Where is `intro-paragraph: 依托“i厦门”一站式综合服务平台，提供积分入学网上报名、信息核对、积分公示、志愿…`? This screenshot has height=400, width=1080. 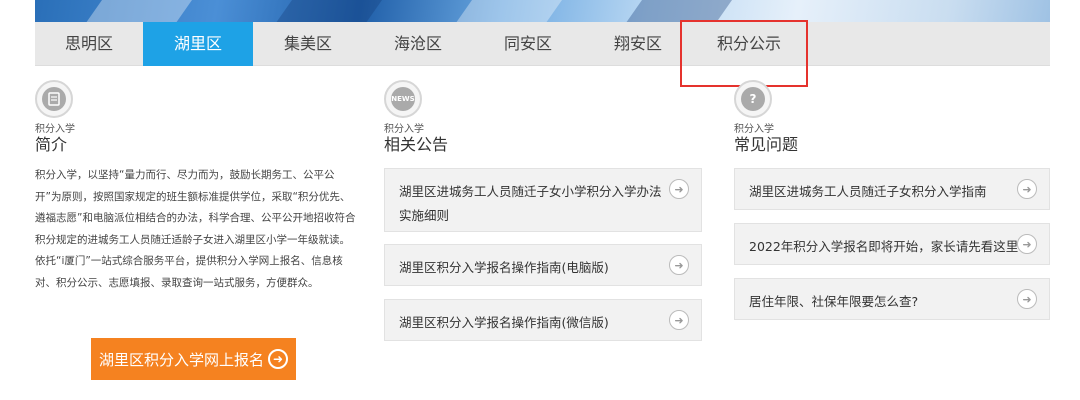
intro-paragraph: 依托“i厦门”一站式综合服务平台，提供积分入学网上报名、信息核对、积分公示、志愿… is located at coordinates (189, 272).